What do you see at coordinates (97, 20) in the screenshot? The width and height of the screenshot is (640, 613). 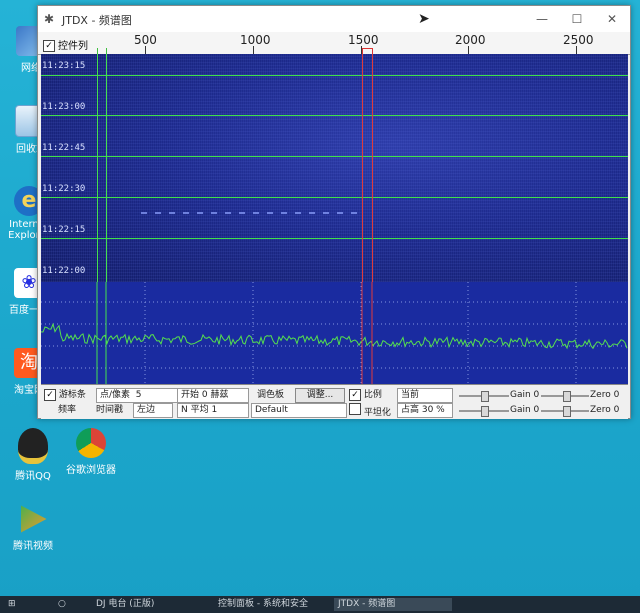 I see `window-title: JTDX - 频谱图` at bounding box center [97, 20].